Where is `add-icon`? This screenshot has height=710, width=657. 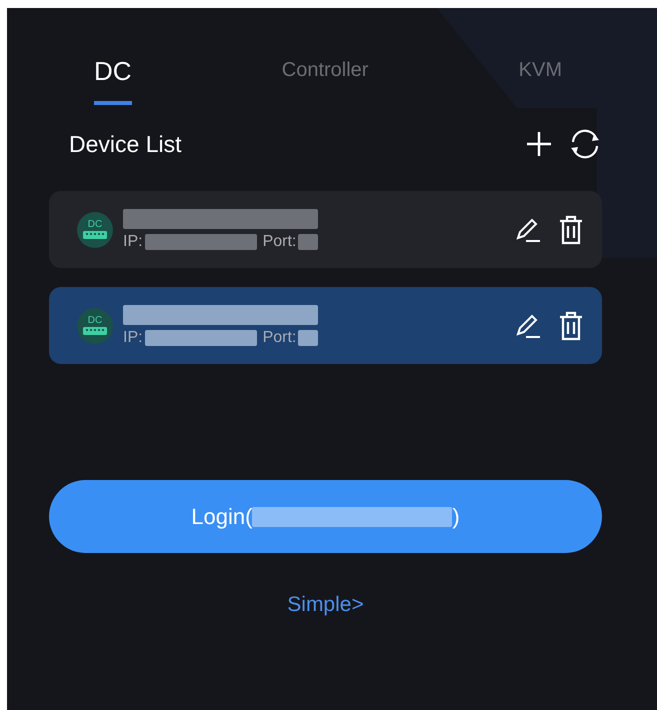 add-icon is located at coordinates (539, 144).